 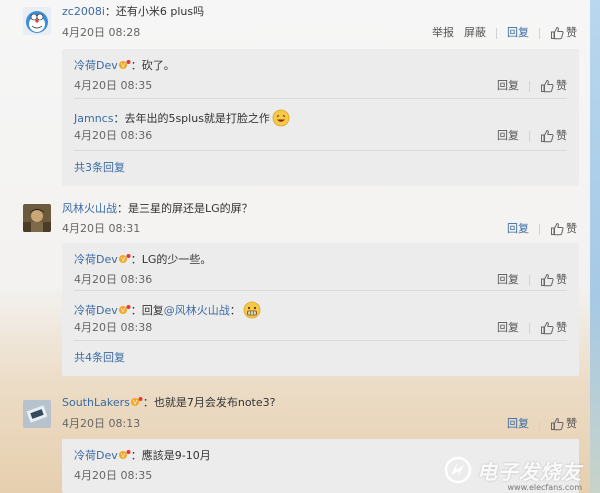 What do you see at coordinates (529, 471) in the screenshot?
I see `watermark-text: 电子发烧友` at bounding box center [529, 471].